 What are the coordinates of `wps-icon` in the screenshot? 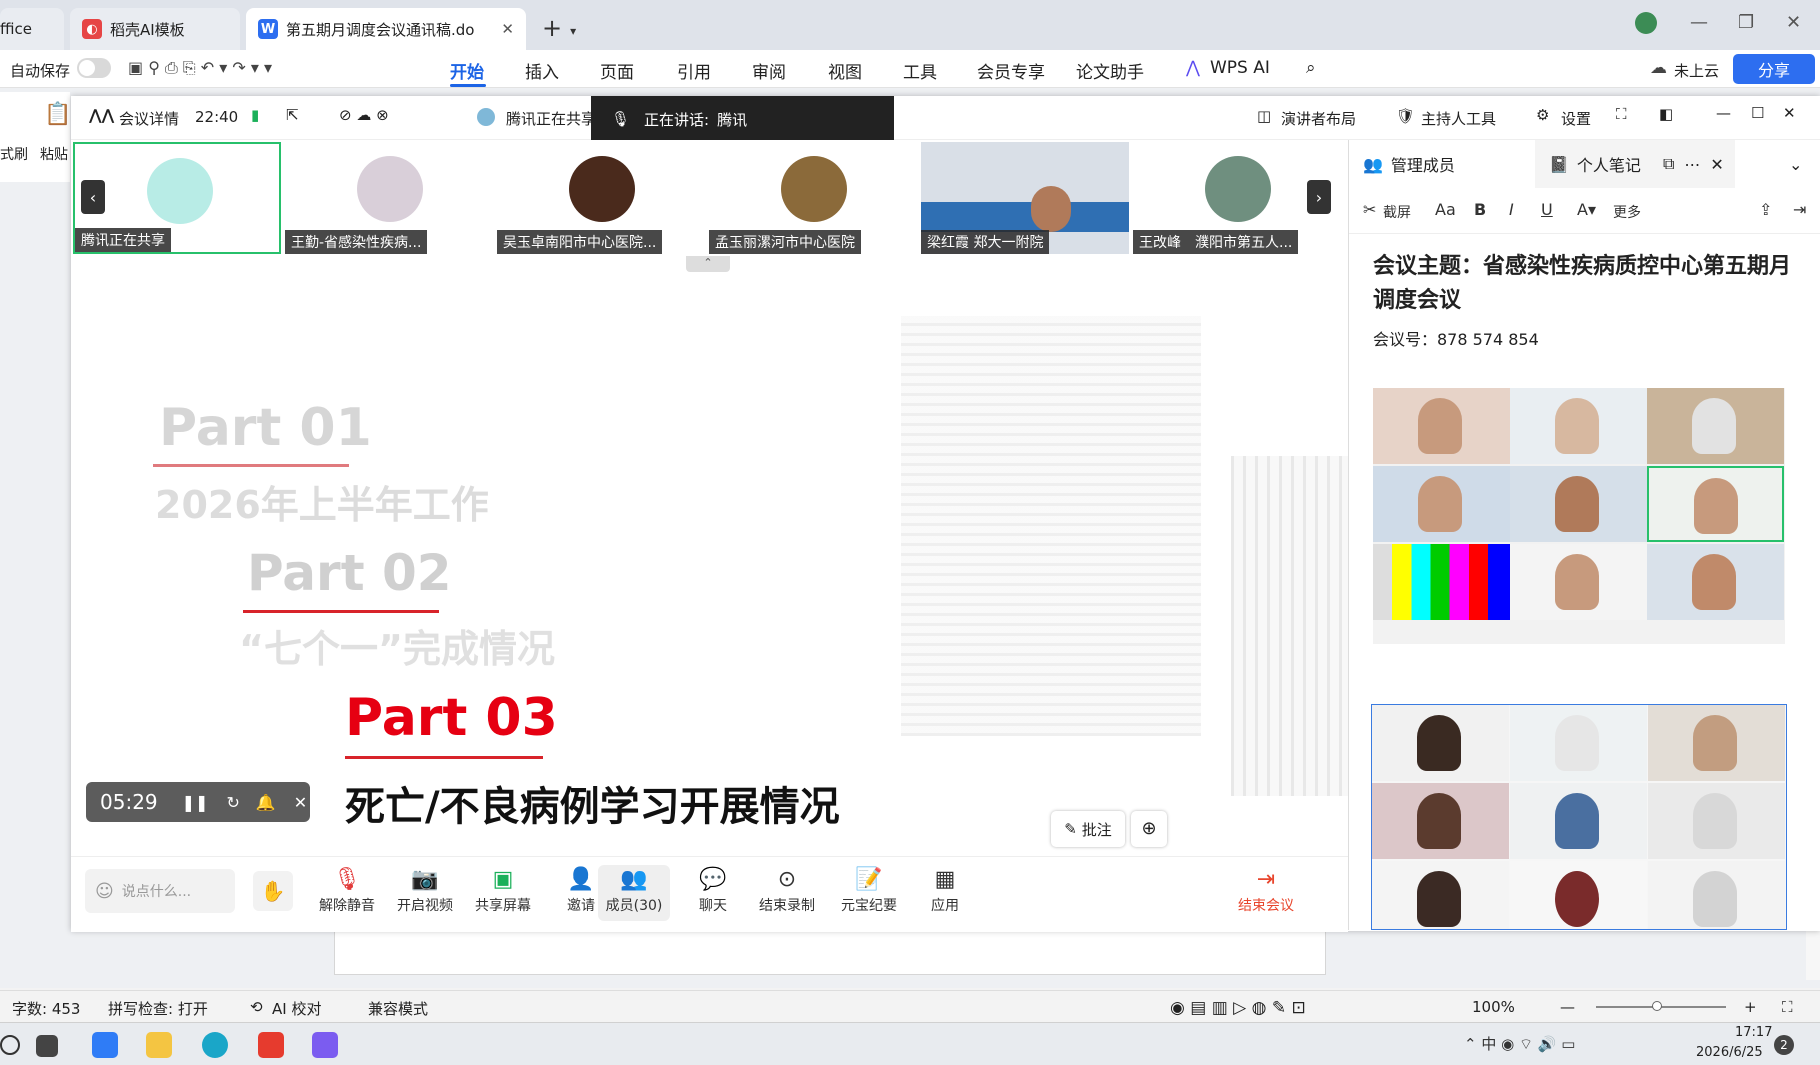 It's located at (271, 1045).